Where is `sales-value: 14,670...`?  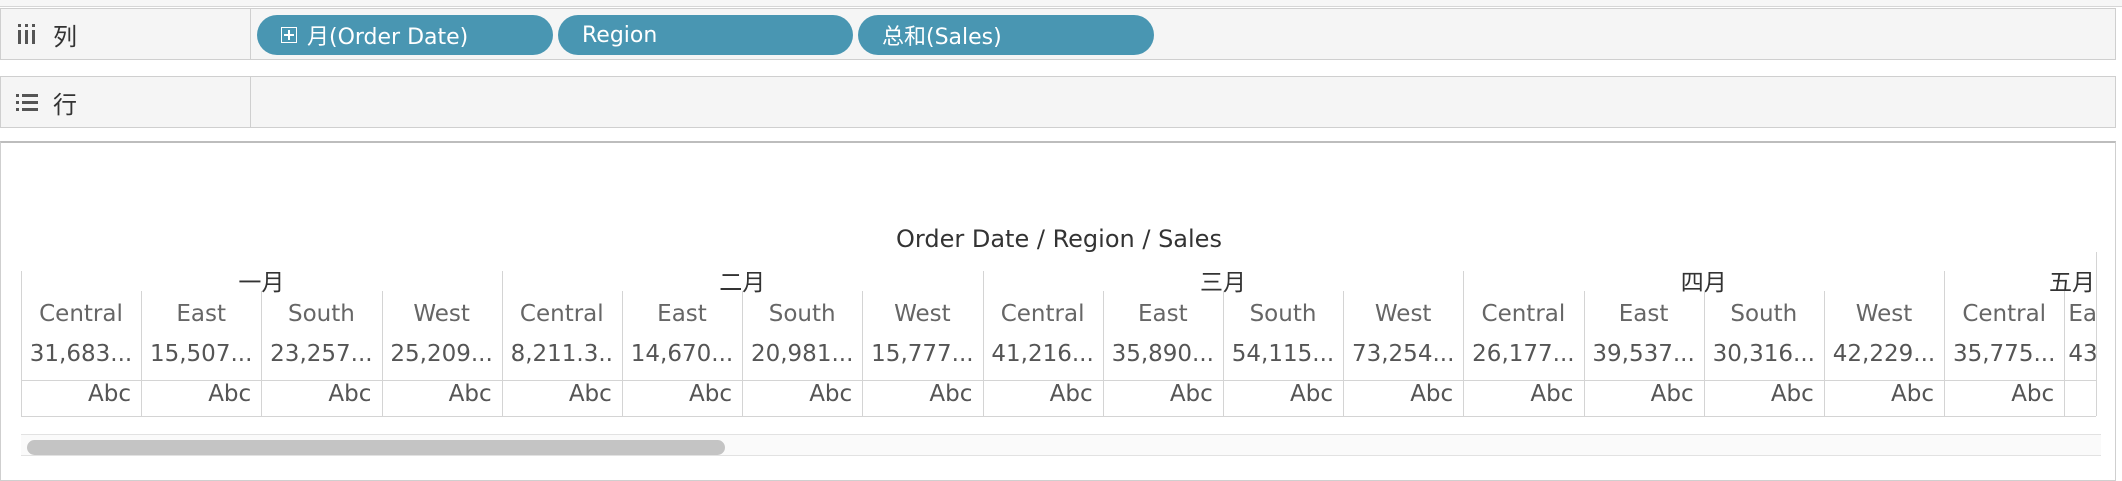 sales-value: 14,670... is located at coordinates (682, 354).